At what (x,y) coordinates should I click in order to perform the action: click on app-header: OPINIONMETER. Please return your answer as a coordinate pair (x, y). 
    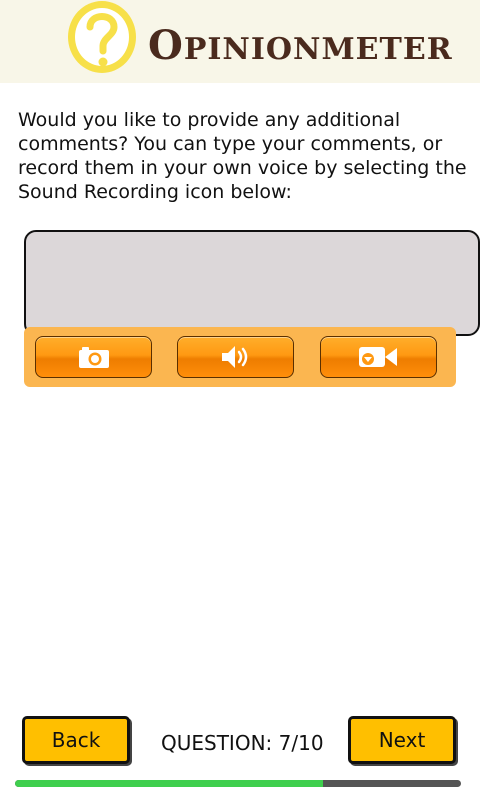
    Looking at the image, I should click on (240, 41).